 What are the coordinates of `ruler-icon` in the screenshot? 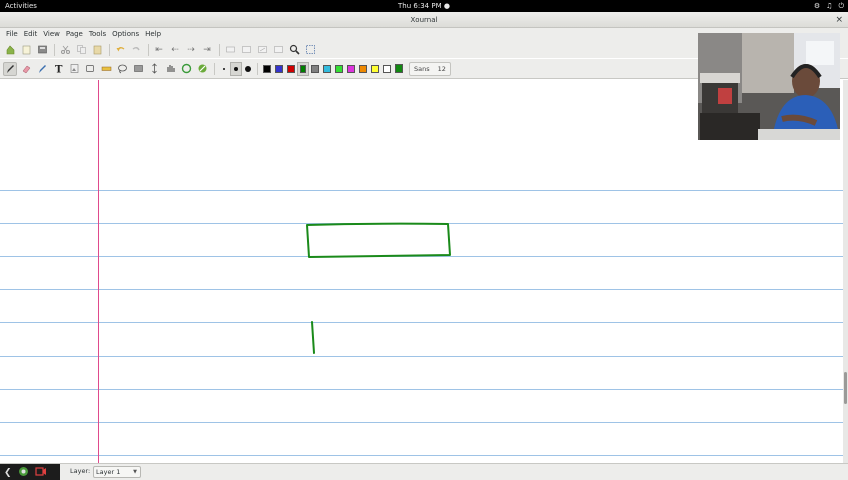 It's located at (106, 69).